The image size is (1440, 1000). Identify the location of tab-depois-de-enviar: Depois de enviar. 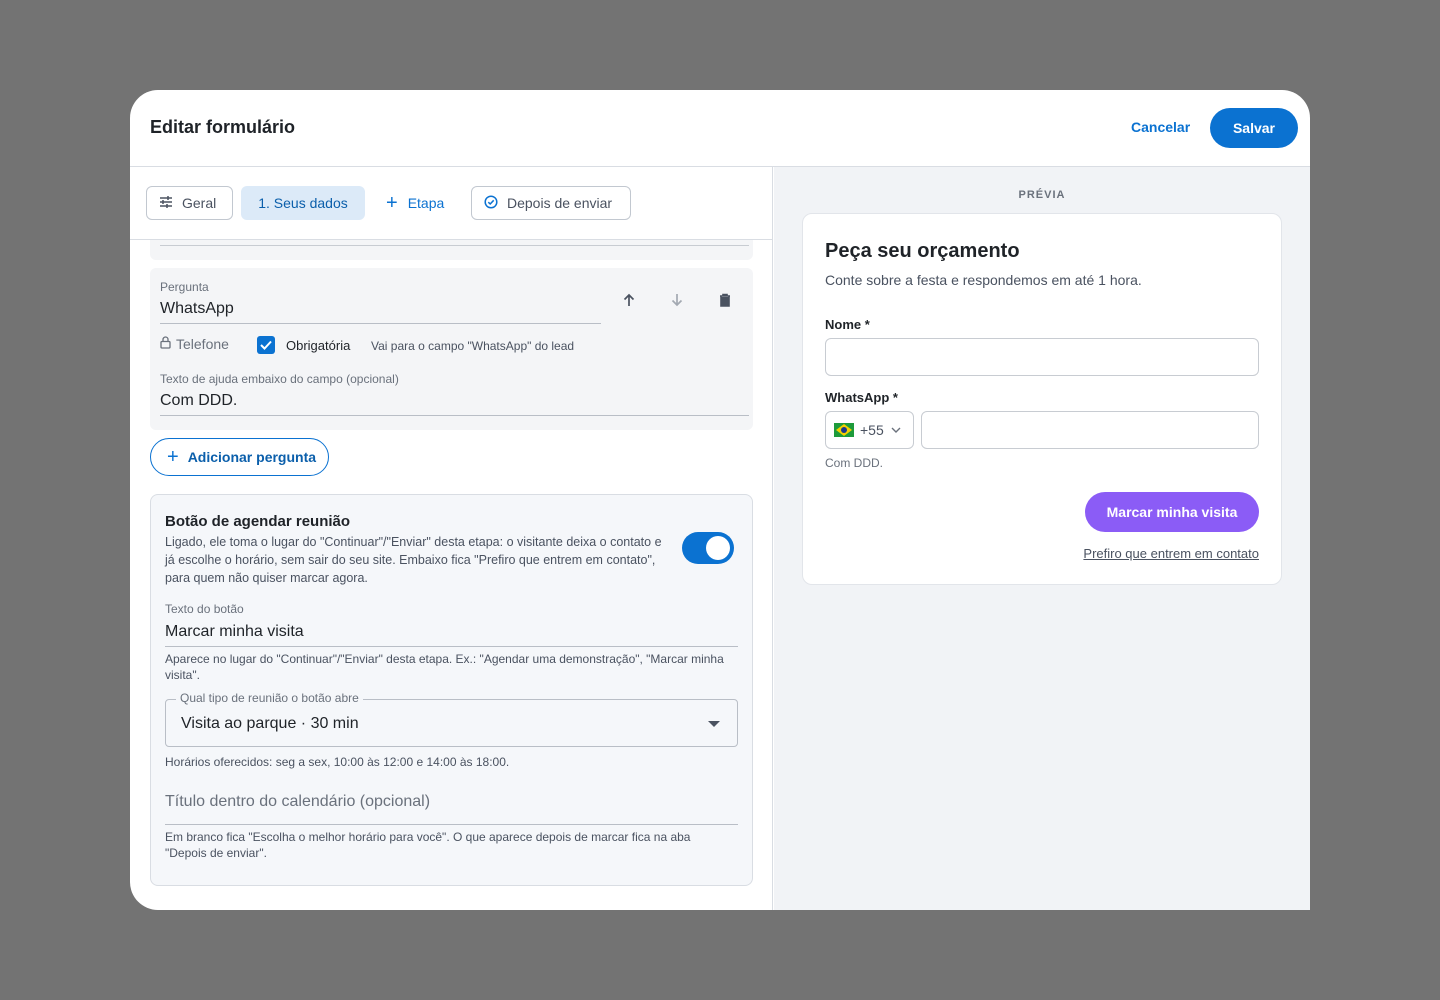
(551, 203).